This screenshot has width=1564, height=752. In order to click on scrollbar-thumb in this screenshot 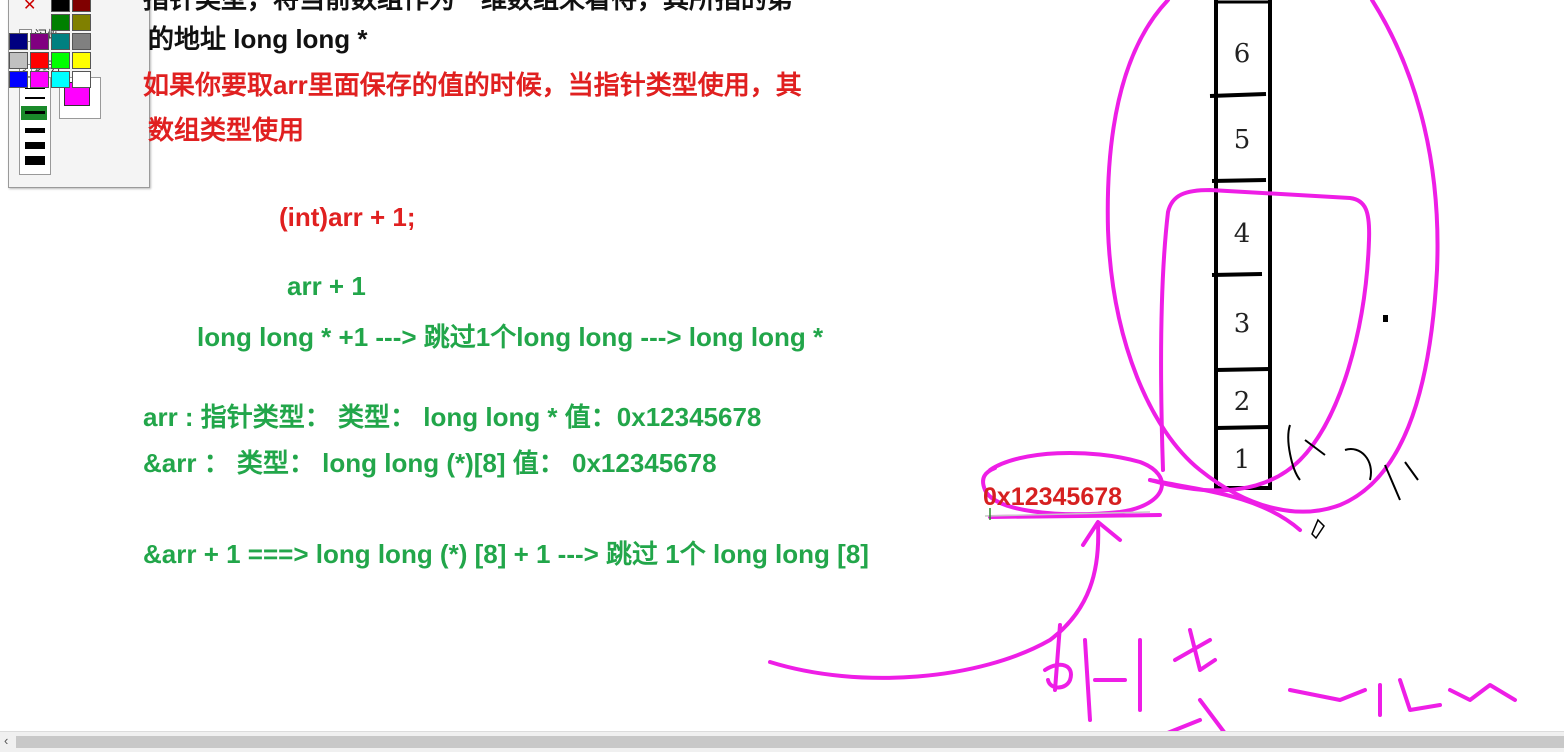, I will do `click(790, 742)`.